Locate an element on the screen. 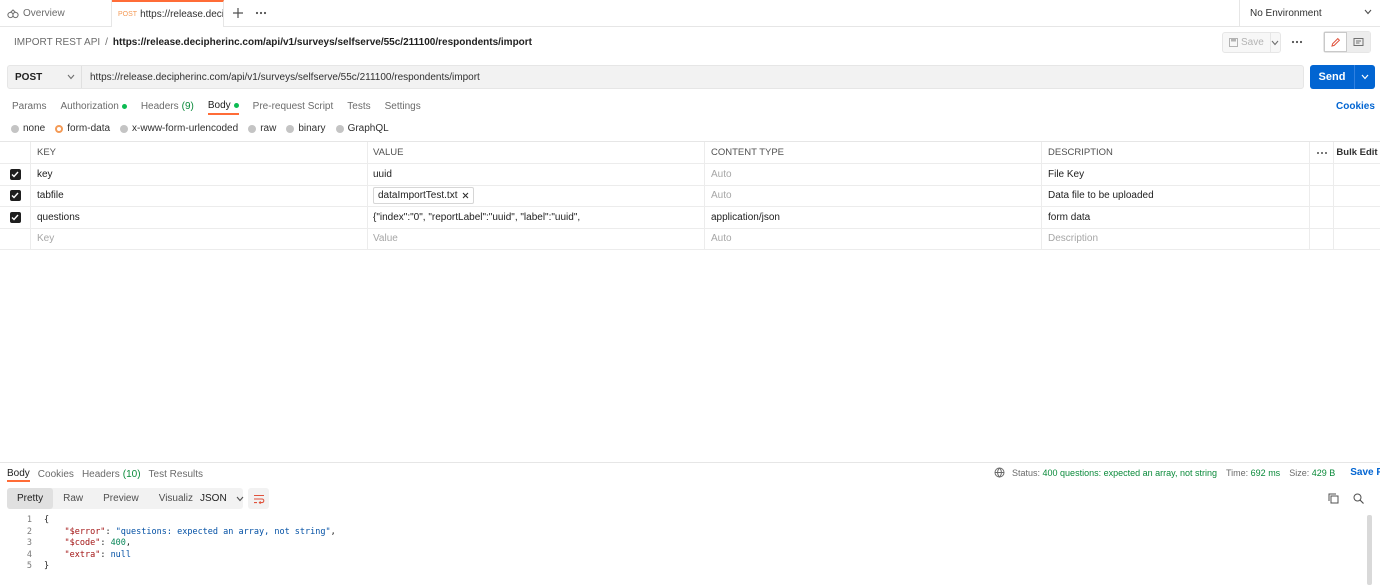 The height and width of the screenshot is (588, 1380). radio-graphql: GraphQL is located at coordinates (362, 128).